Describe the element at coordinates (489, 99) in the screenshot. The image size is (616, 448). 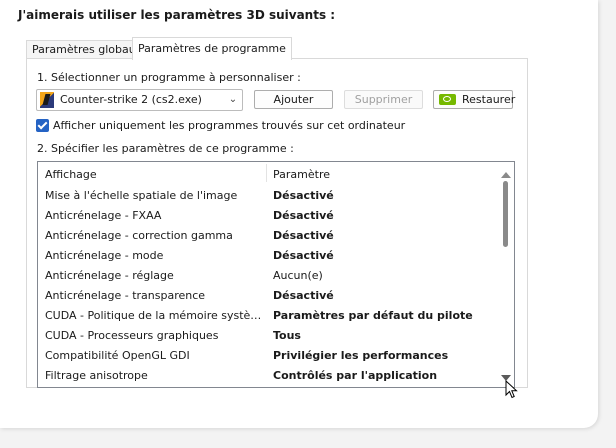
I see `restore-button-label: Restaurer` at that location.